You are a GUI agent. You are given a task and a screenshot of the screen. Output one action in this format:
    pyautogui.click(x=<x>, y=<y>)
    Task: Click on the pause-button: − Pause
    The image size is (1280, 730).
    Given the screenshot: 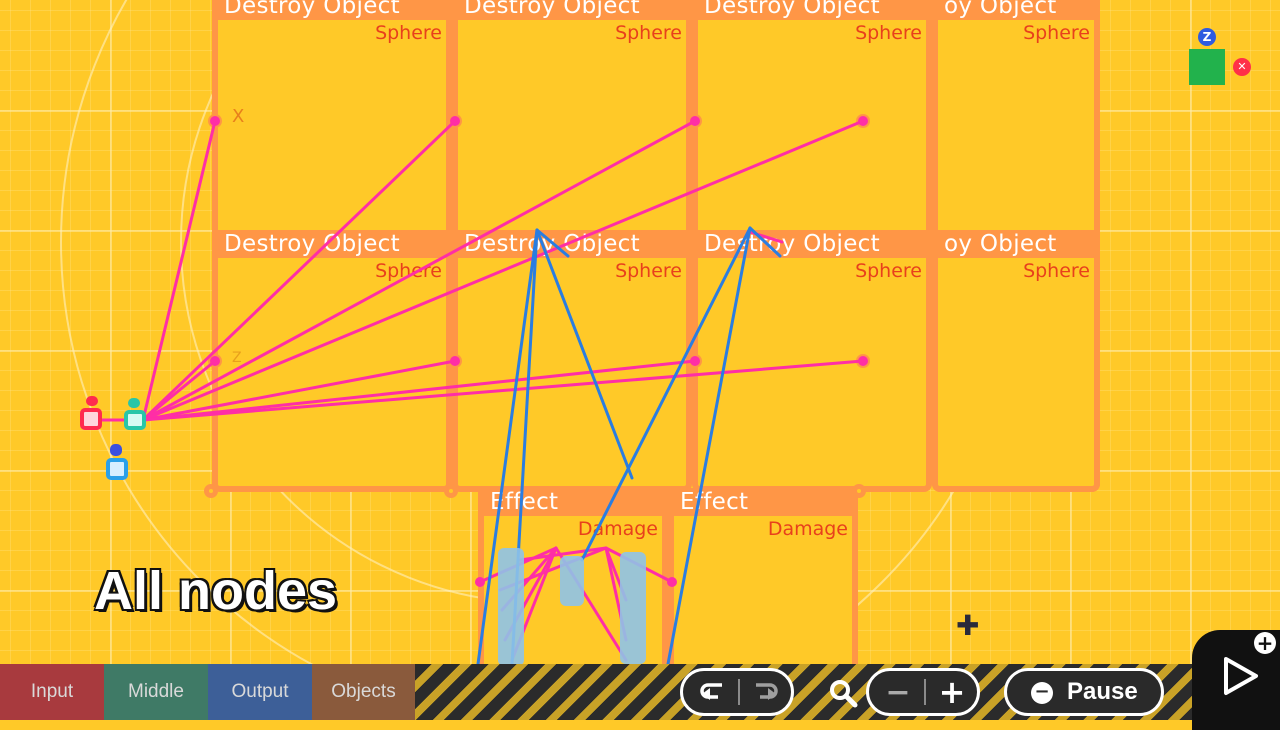 What is the action you would take?
    pyautogui.click(x=1084, y=692)
    